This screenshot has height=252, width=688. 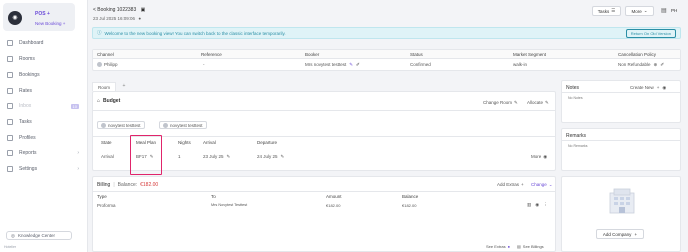 What do you see at coordinates (622, 201) in the screenshot?
I see `building-illustration` at bounding box center [622, 201].